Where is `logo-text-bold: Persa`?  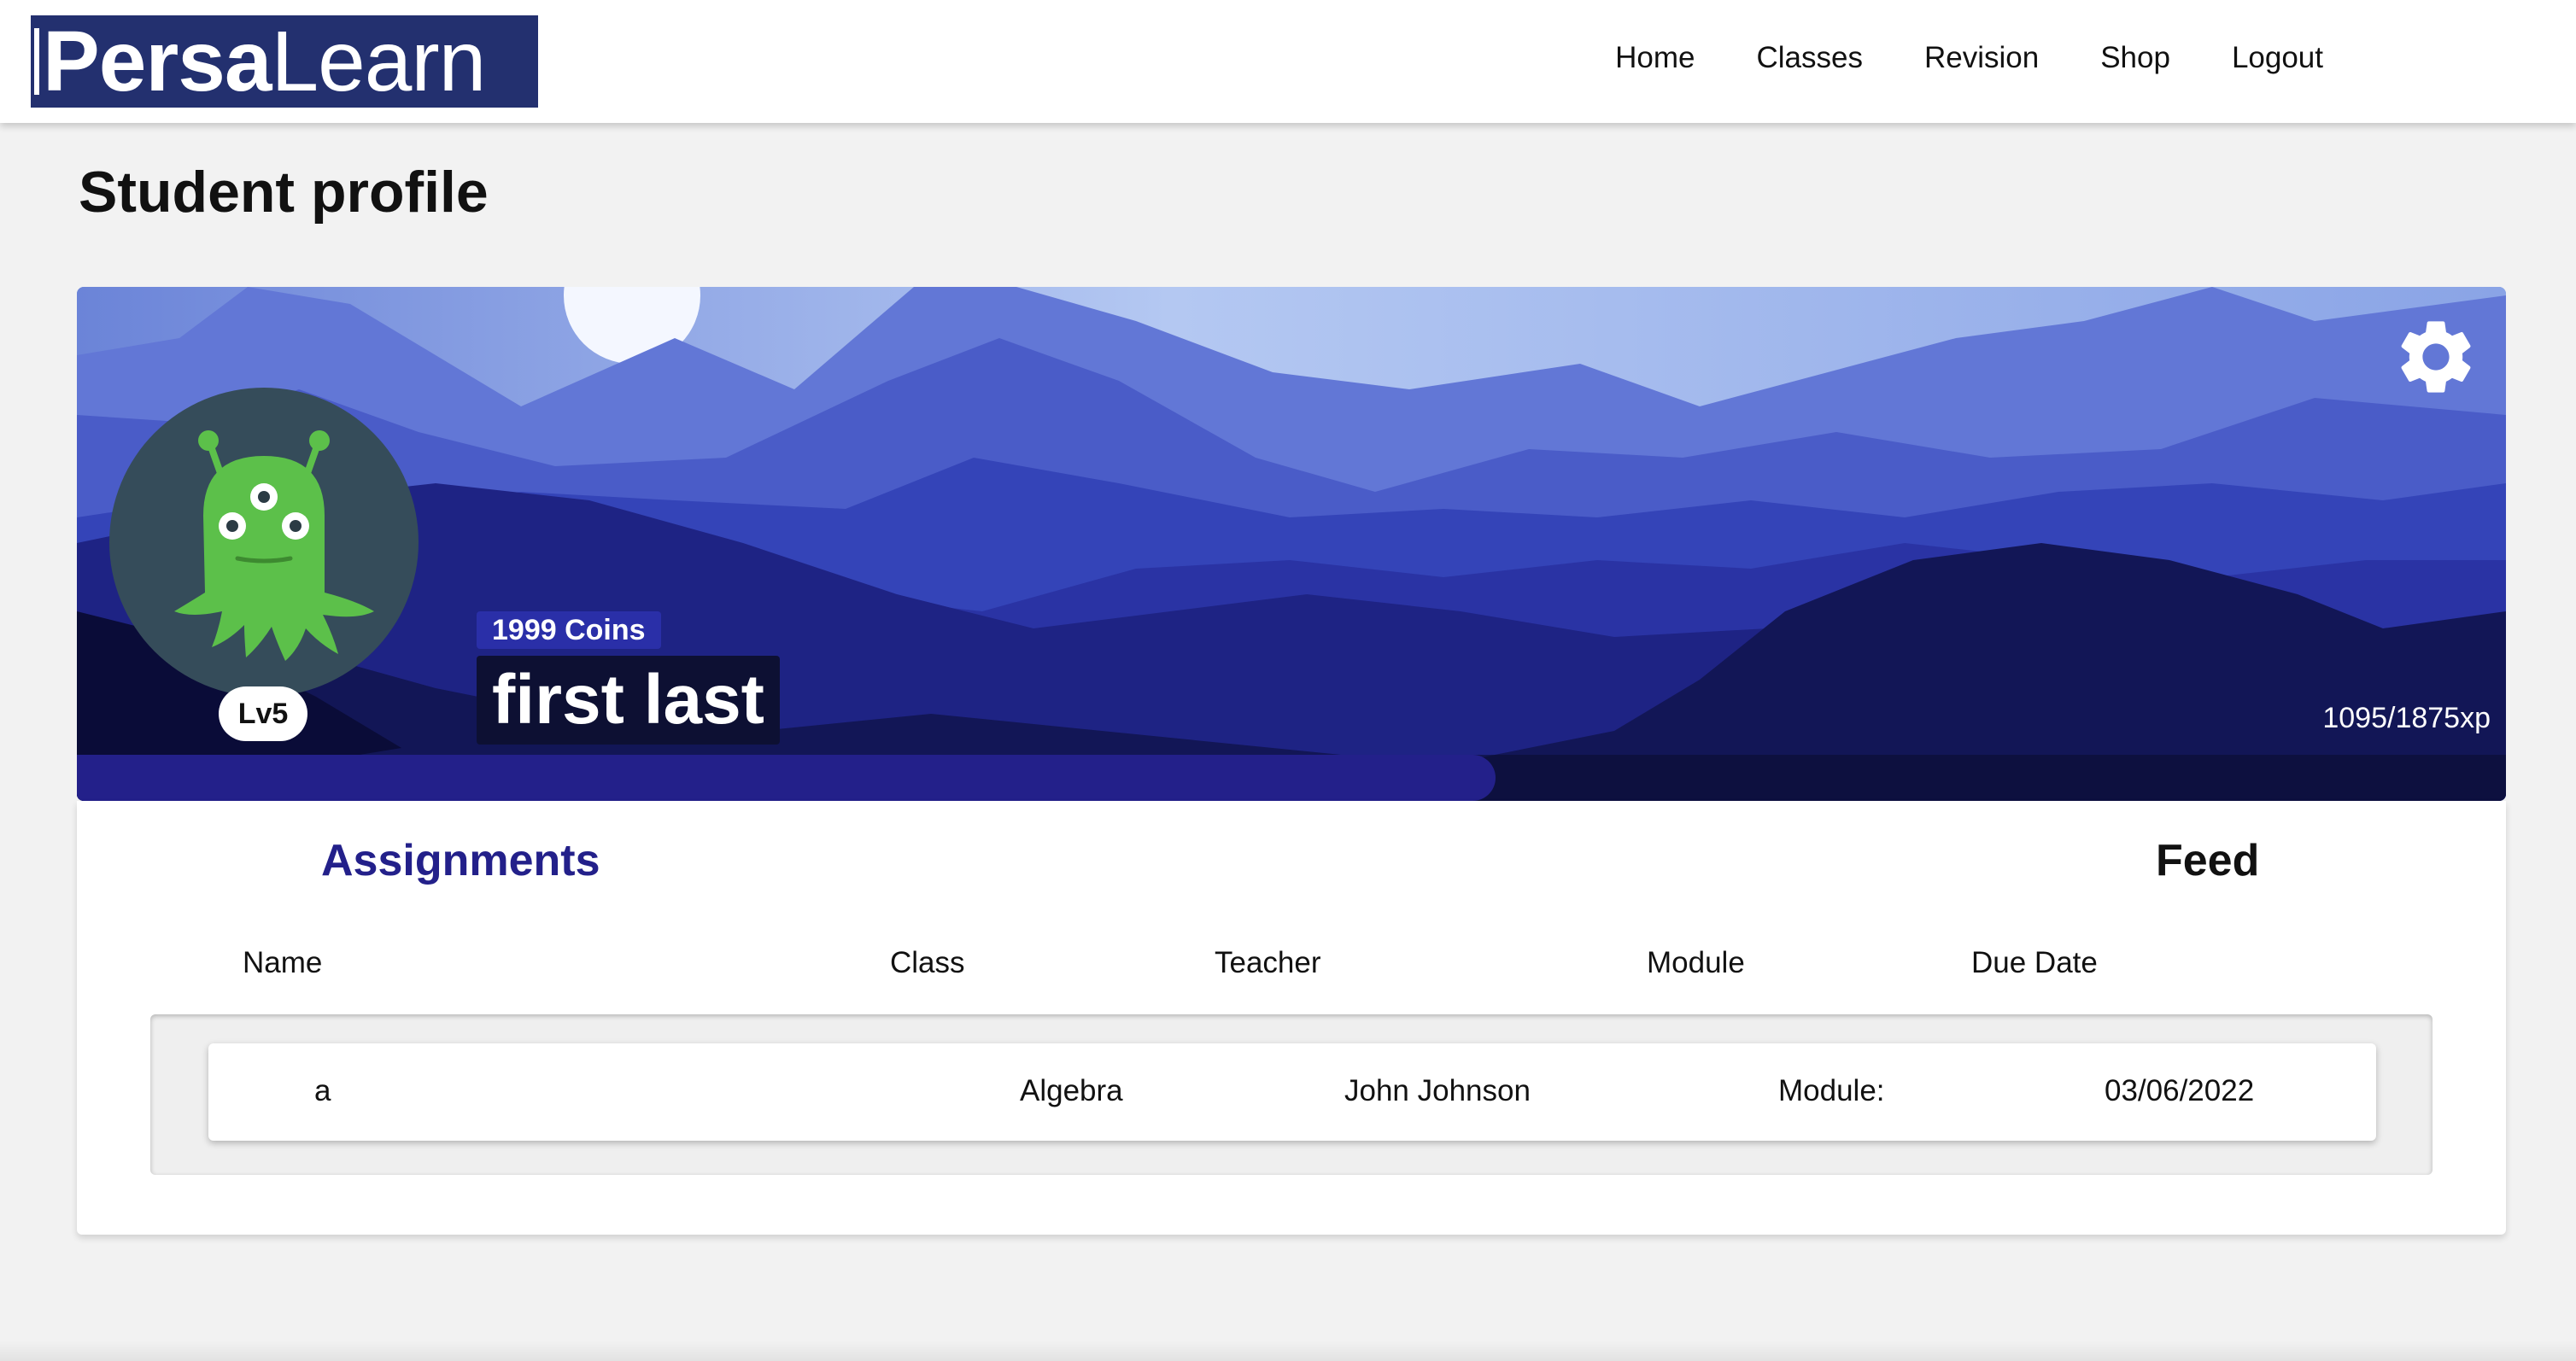
logo-text-bold: Persa is located at coordinates (157, 61).